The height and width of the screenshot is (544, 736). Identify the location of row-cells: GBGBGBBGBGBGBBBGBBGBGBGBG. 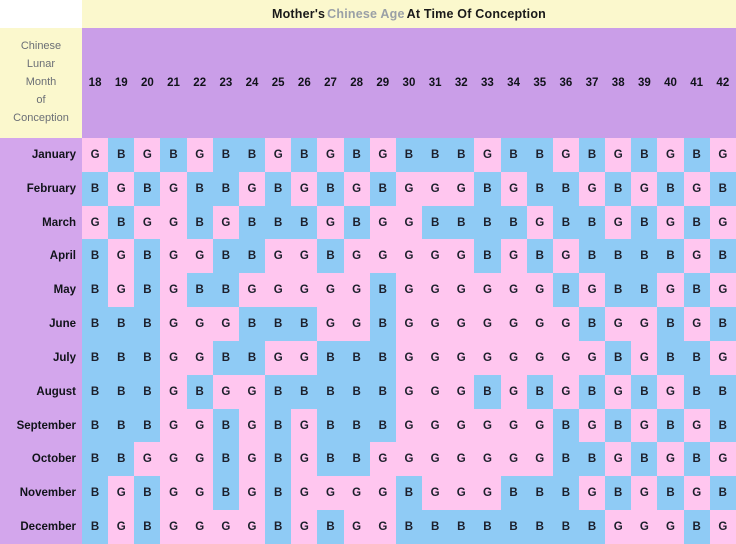
(409, 155).